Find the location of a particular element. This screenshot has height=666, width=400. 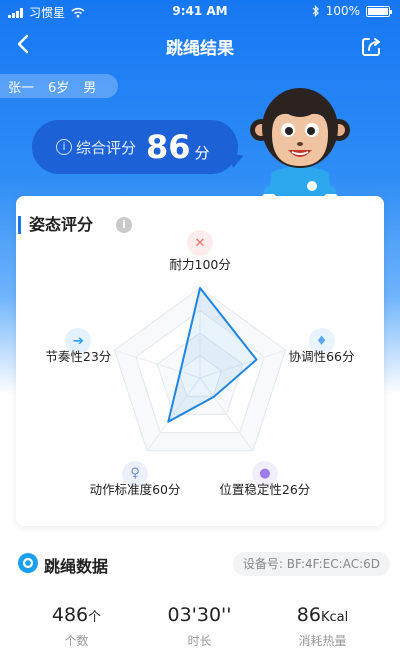

metric-unit: 个 is located at coordinates (95, 617).